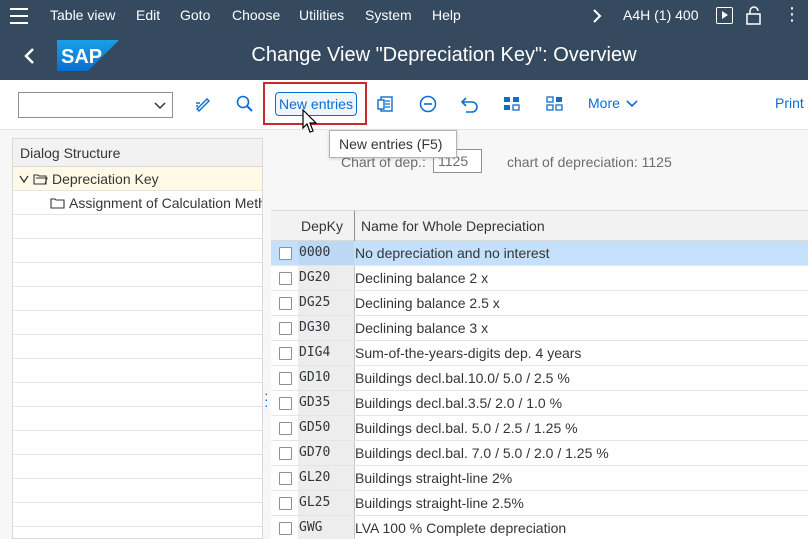 Image resolution: width=808 pixels, height=539 pixels. What do you see at coordinates (753, 15) in the screenshot?
I see `lock-icon` at bounding box center [753, 15].